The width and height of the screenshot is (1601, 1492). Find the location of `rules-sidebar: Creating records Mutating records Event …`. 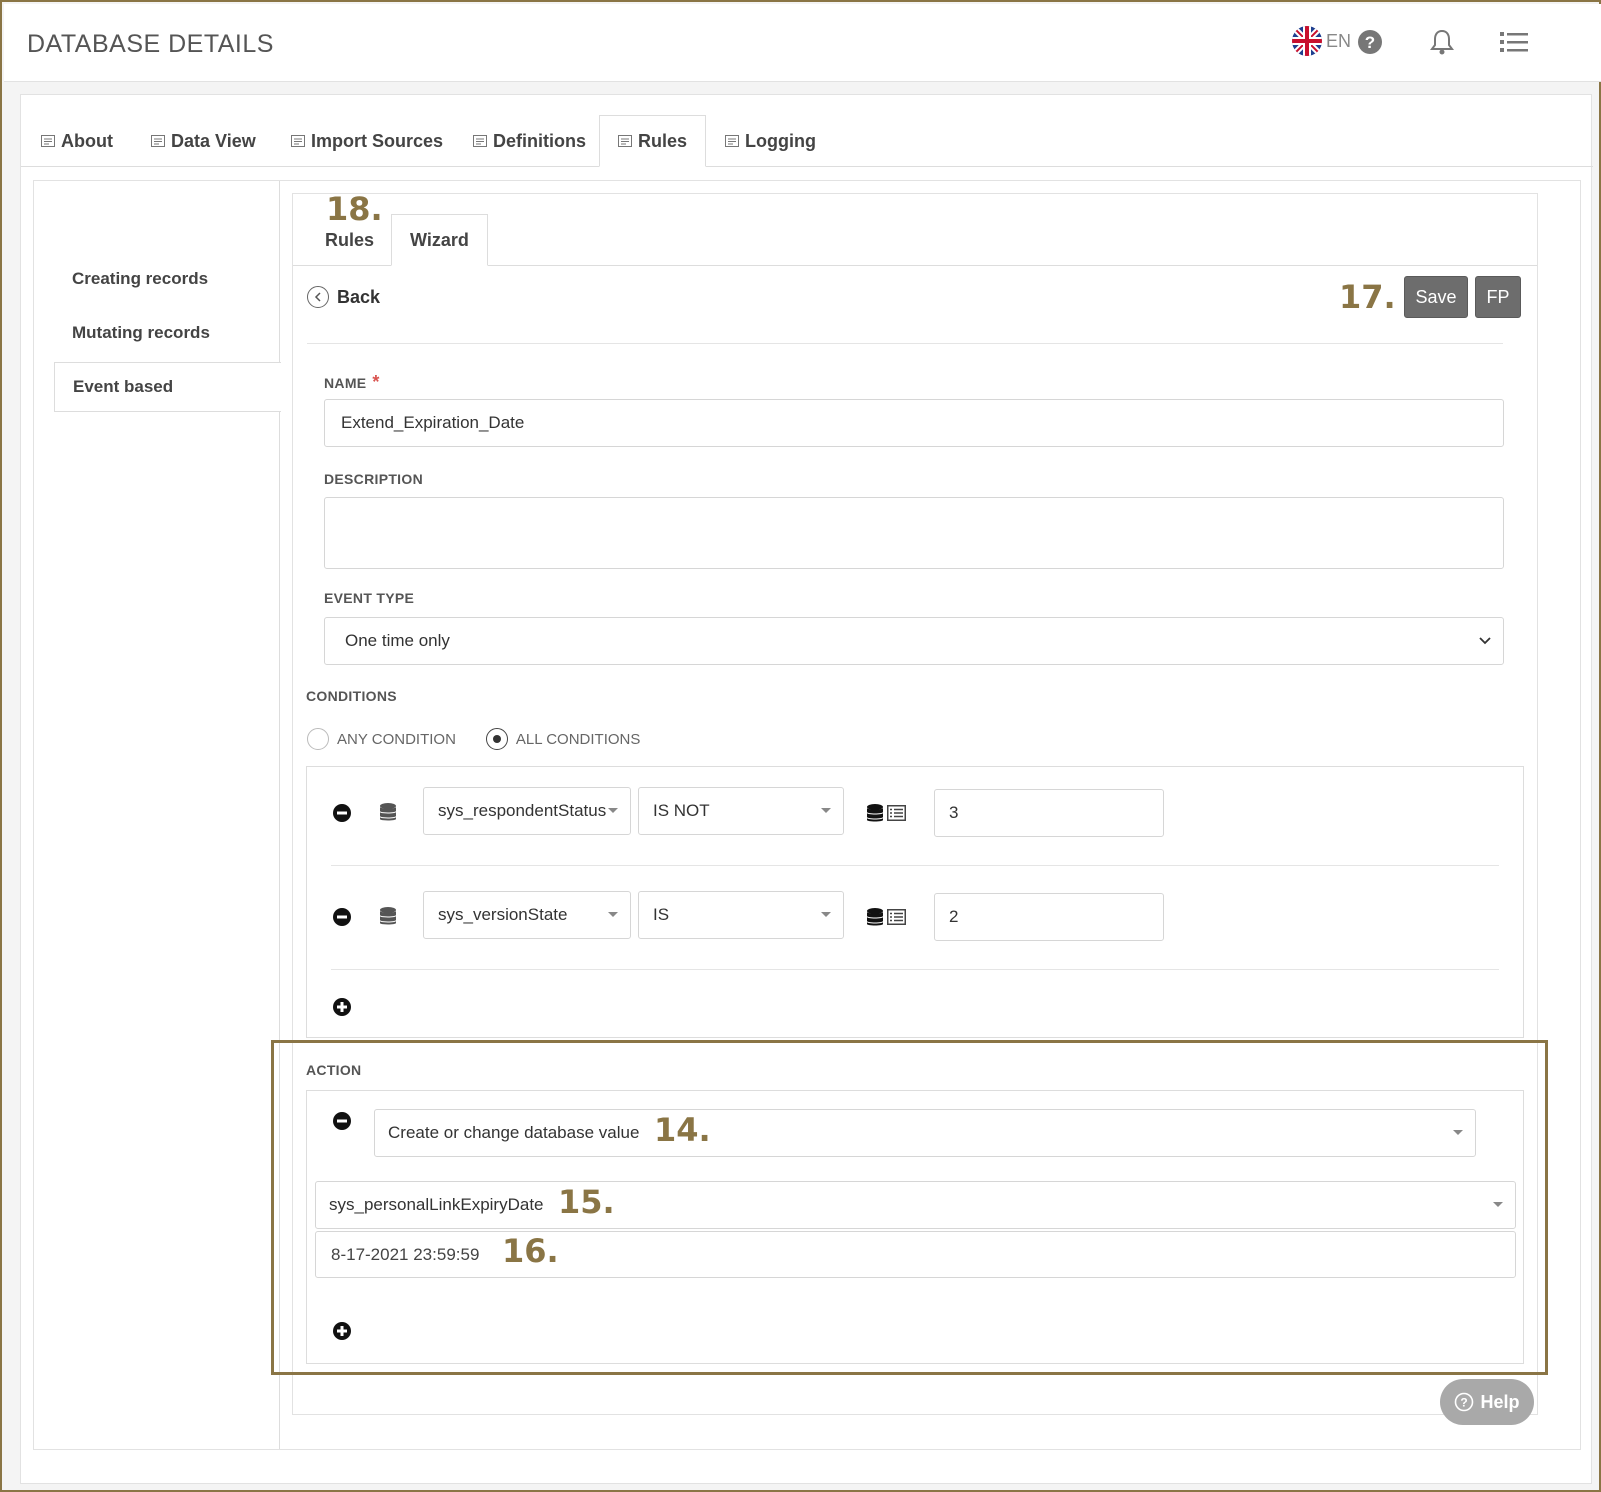

rules-sidebar: Creating records Mutating records Event … is located at coordinates (157, 815).